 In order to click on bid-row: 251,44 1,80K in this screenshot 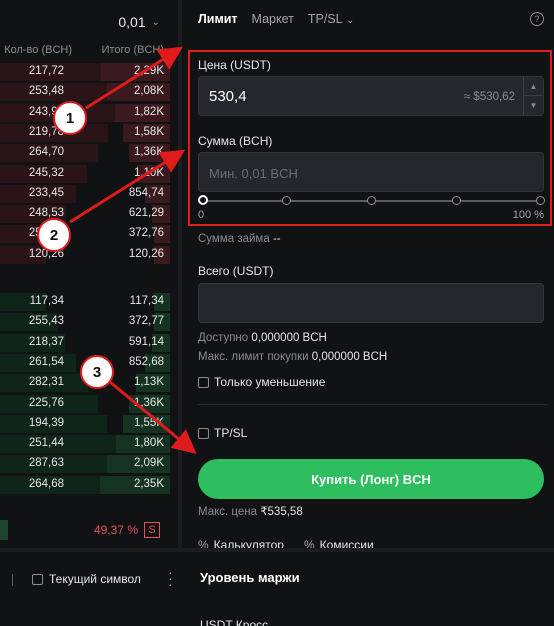, I will do `click(85, 444)`.